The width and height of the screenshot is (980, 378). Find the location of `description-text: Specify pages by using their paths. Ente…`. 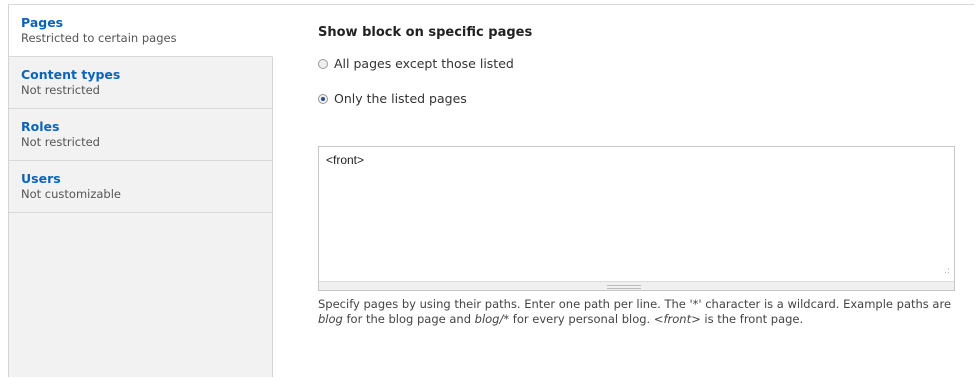

description-text: Specify pages by using their paths. Ente… is located at coordinates (635, 304).